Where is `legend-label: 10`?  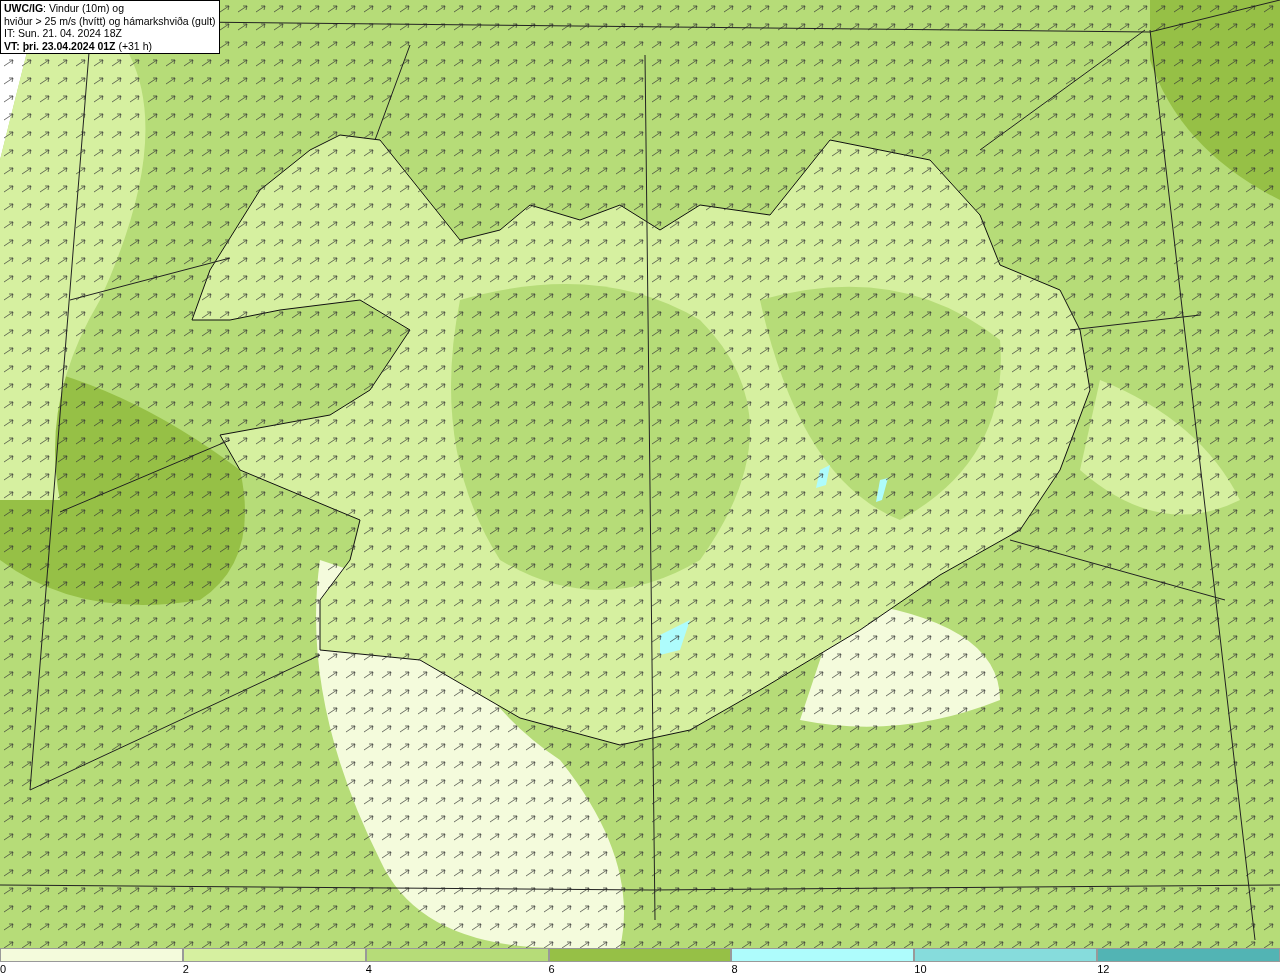
legend-label: 10 is located at coordinates (920, 969).